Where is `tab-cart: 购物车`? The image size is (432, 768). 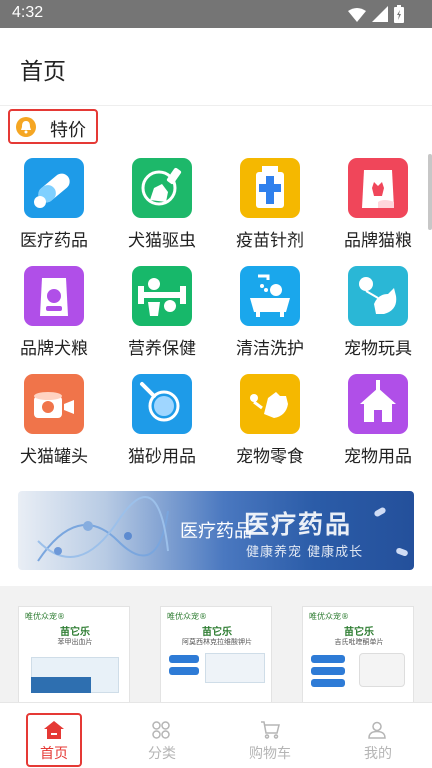 tab-cart: 购物车 is located at coordinates (270, 735).